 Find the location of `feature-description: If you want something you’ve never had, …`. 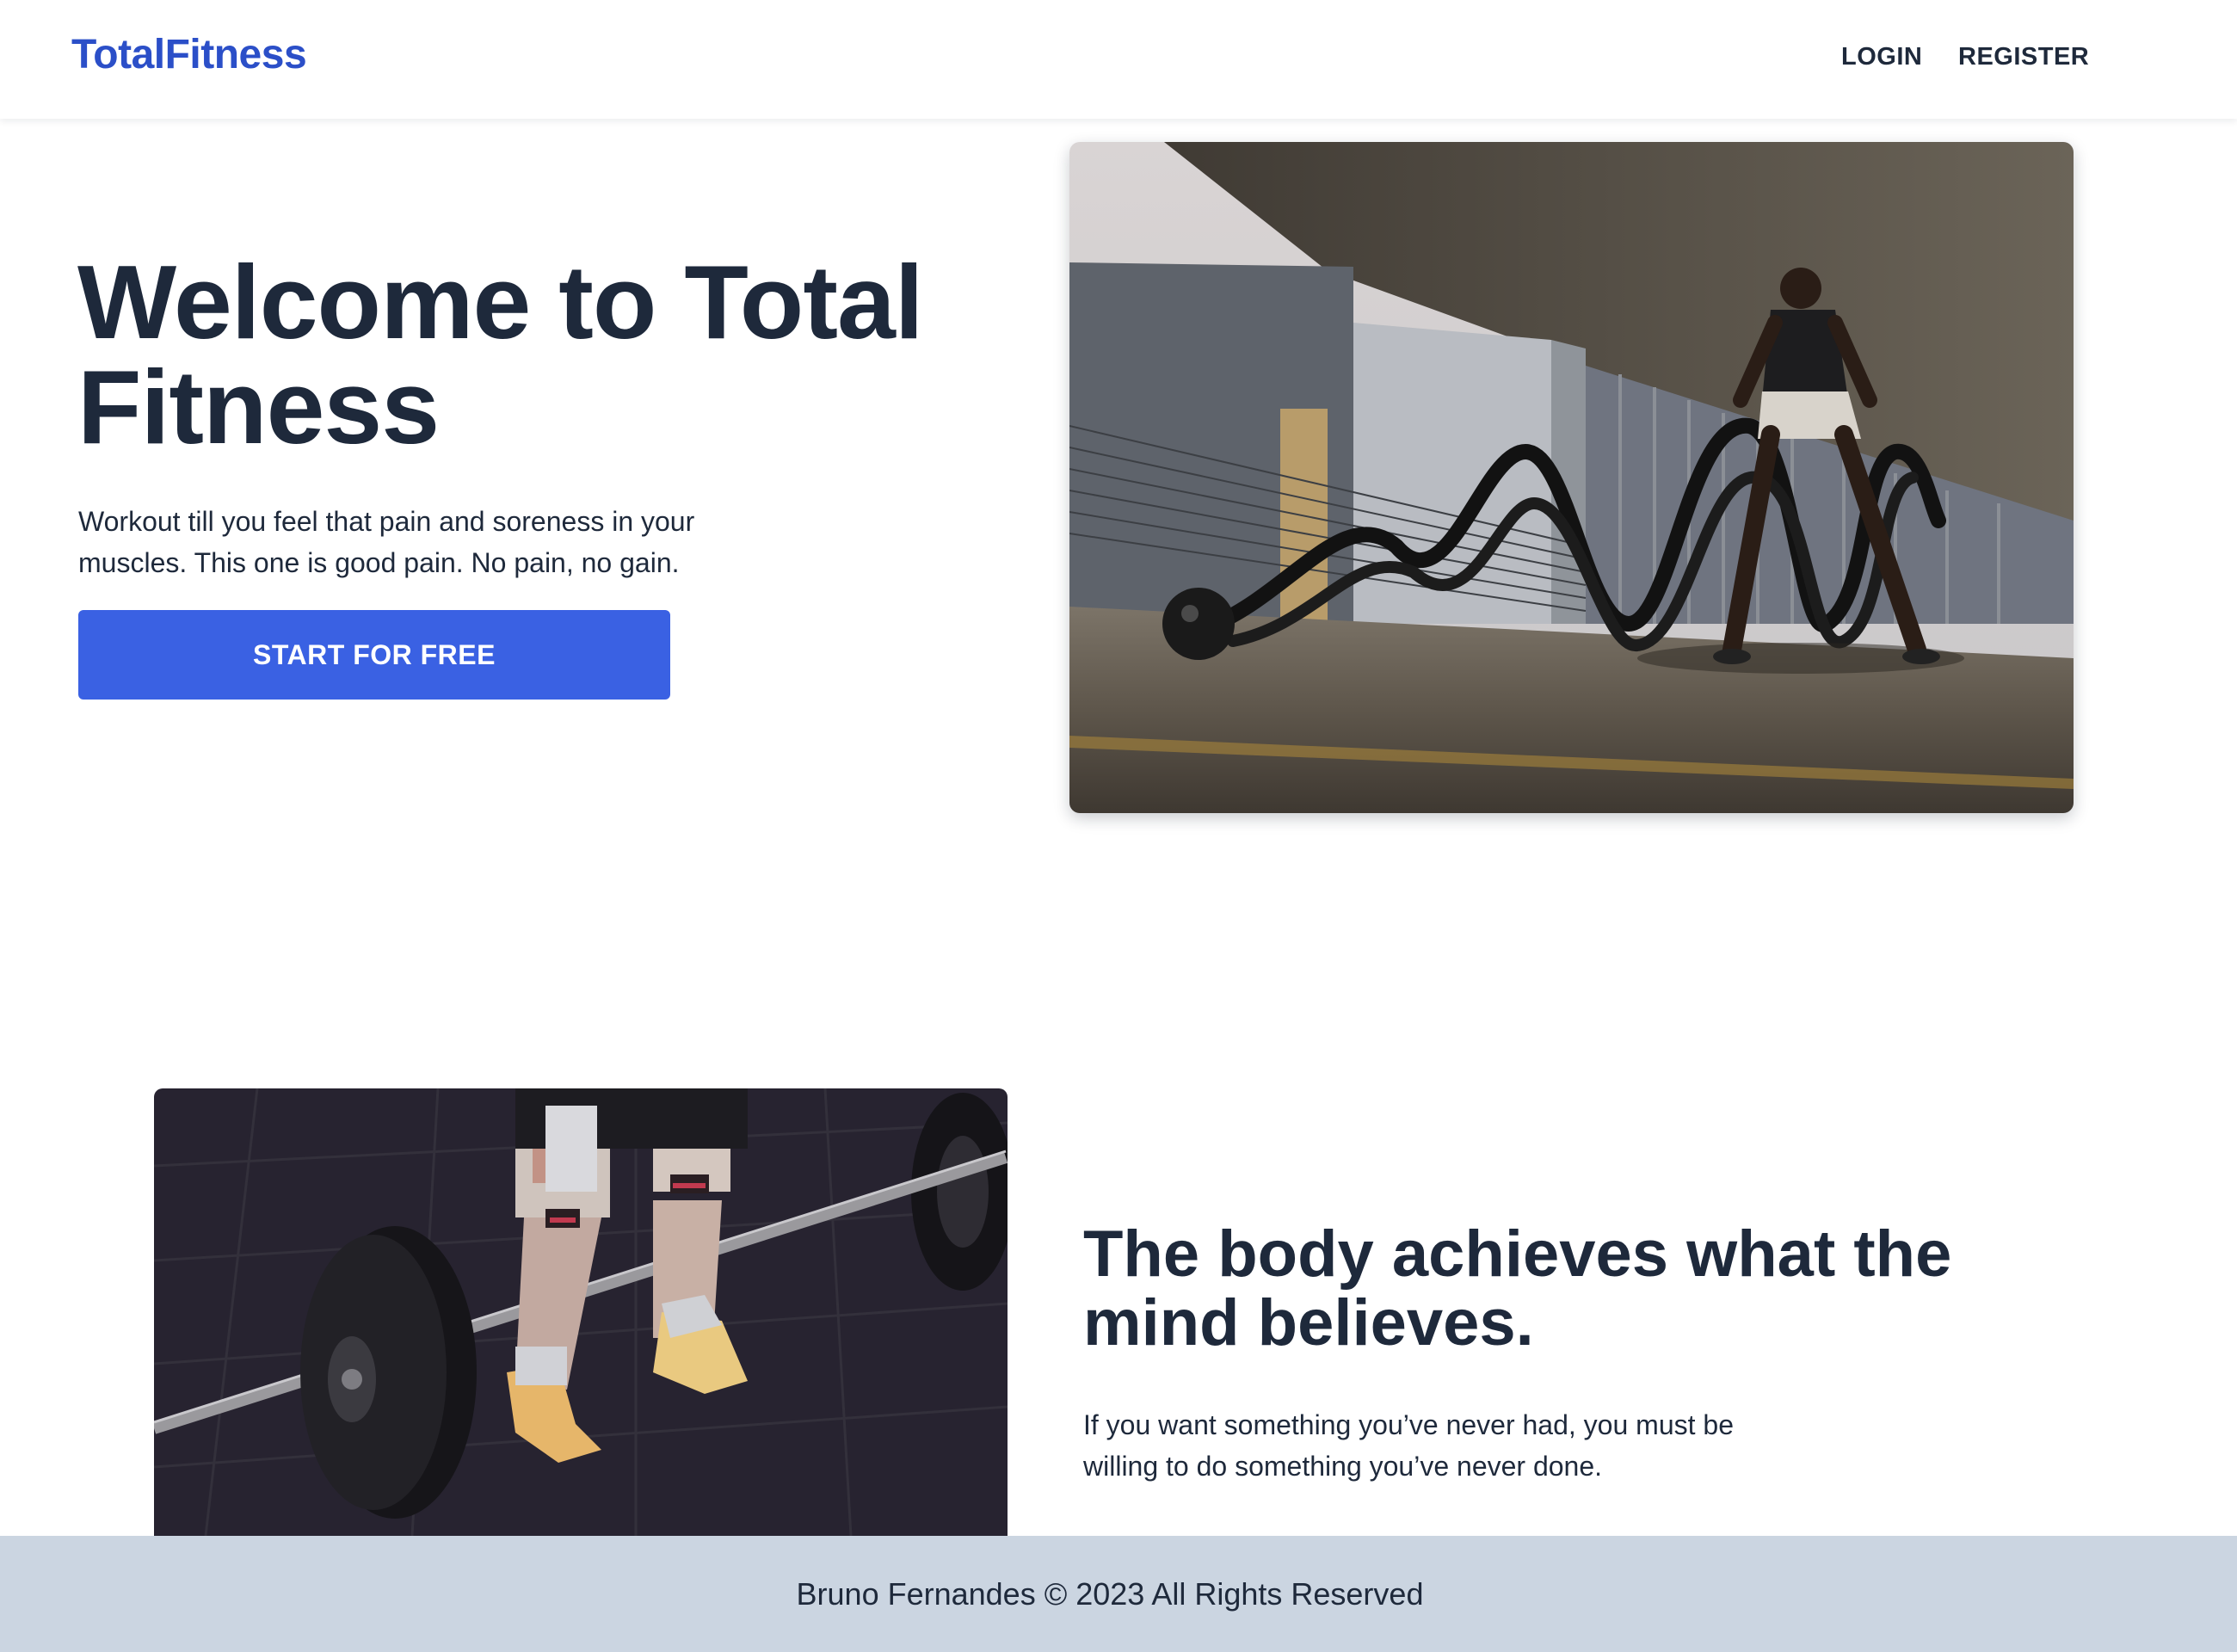

feature-description: If you want something you’ve never had, … is located at coordinates (1408, 1445).